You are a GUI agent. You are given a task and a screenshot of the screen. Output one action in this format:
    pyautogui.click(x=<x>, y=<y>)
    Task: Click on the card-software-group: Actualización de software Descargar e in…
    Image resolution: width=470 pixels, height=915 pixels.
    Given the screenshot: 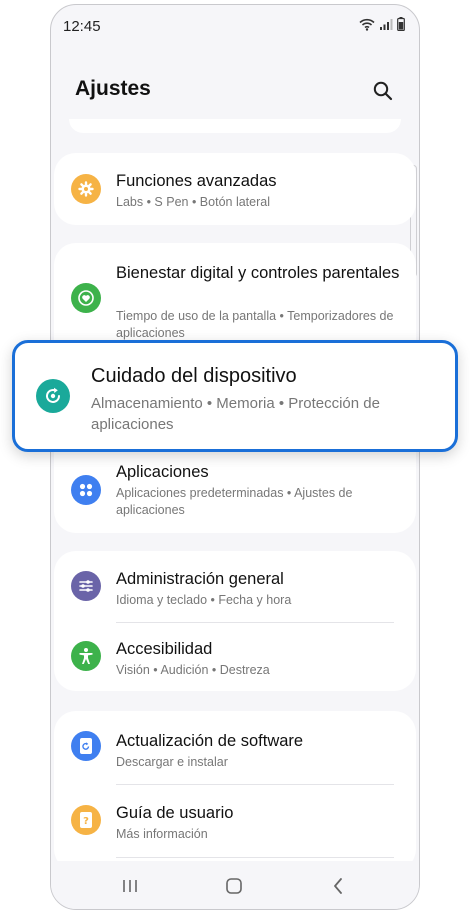 What is the action you would take?
    pyautogui.click(x=235, y=791)
    